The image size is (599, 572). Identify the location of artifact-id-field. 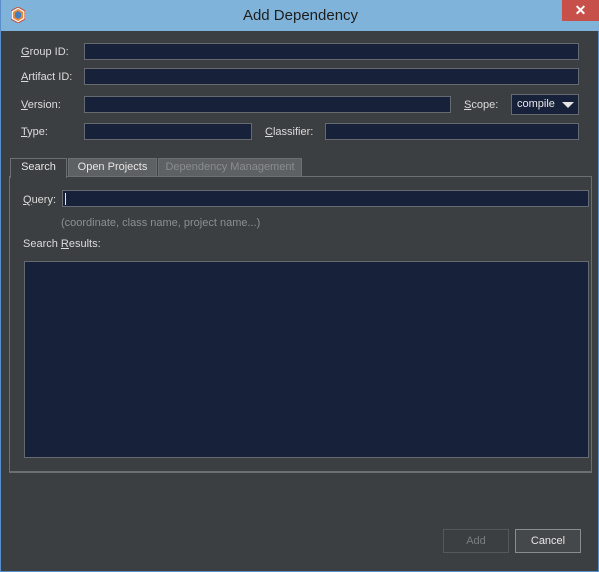
(331, 76).